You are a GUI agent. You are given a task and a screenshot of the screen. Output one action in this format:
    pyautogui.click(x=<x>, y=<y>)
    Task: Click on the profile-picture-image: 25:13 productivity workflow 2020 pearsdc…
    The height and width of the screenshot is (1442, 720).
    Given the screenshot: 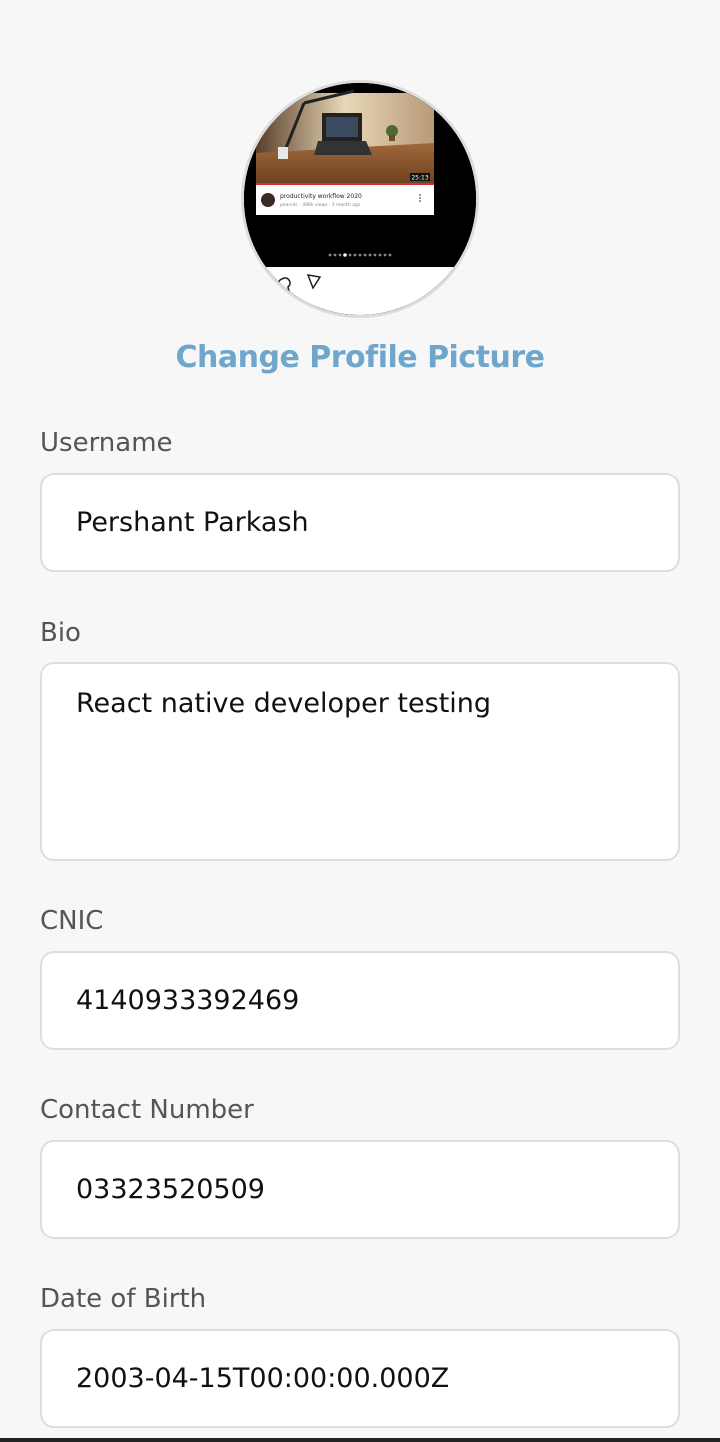 What is the action you would take?
    pyautogui.click(x=360, y=199)
    